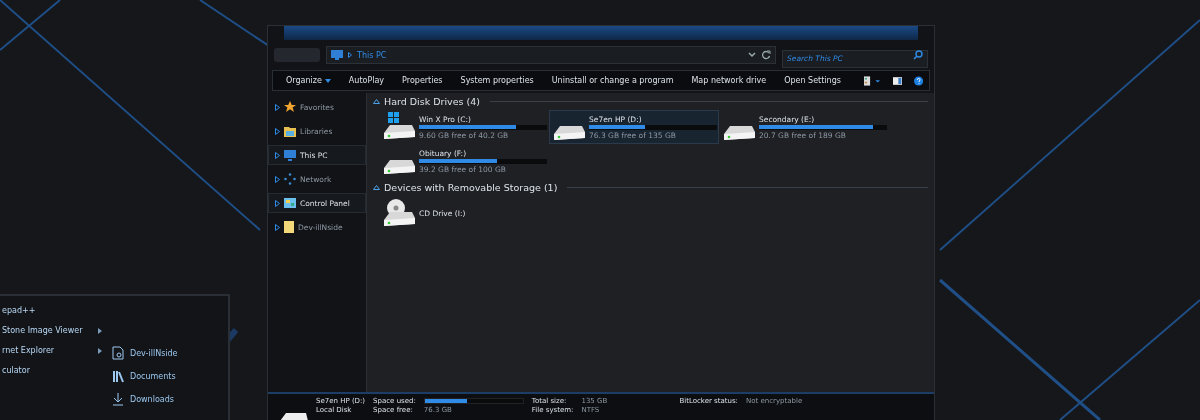 The width and height of the screenshot is (1200, 420). Describe the element at coordinates (612, 80) in the screenshot. I see `toolbar-button: Uninstall or change a program` at that location.